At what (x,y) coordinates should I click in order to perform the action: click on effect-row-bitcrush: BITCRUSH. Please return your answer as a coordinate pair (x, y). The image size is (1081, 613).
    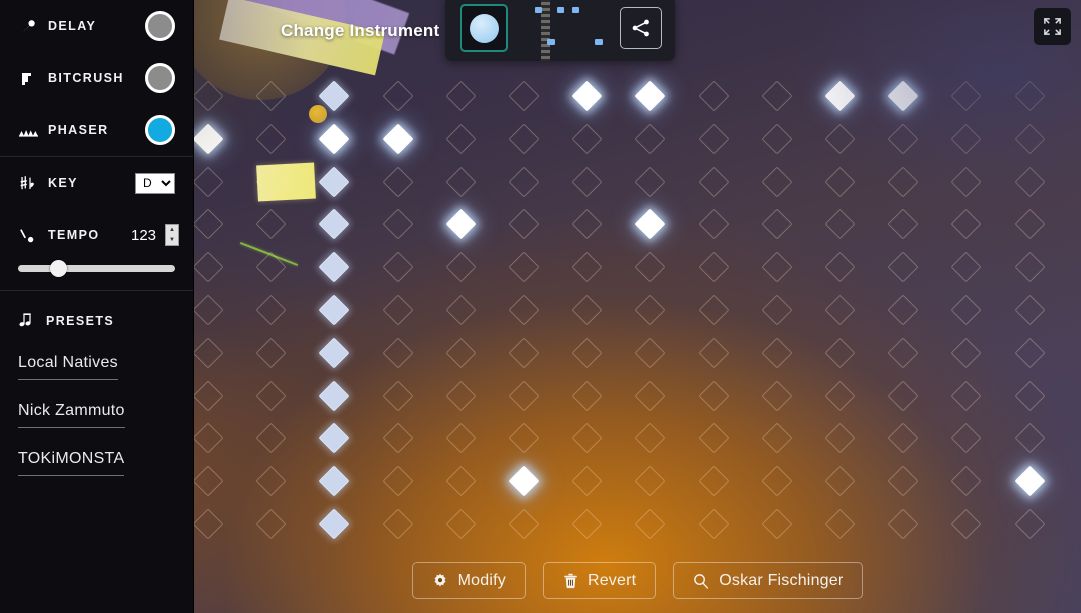
    Looking at the image, I should click on (96, 78).